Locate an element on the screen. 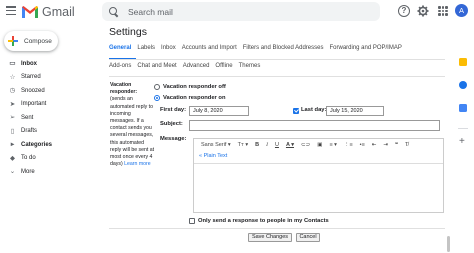 The width and height of the screenshot is (474, 253). sidebar-item-to-do: ◆ To do is located at coordinates (50, 159).